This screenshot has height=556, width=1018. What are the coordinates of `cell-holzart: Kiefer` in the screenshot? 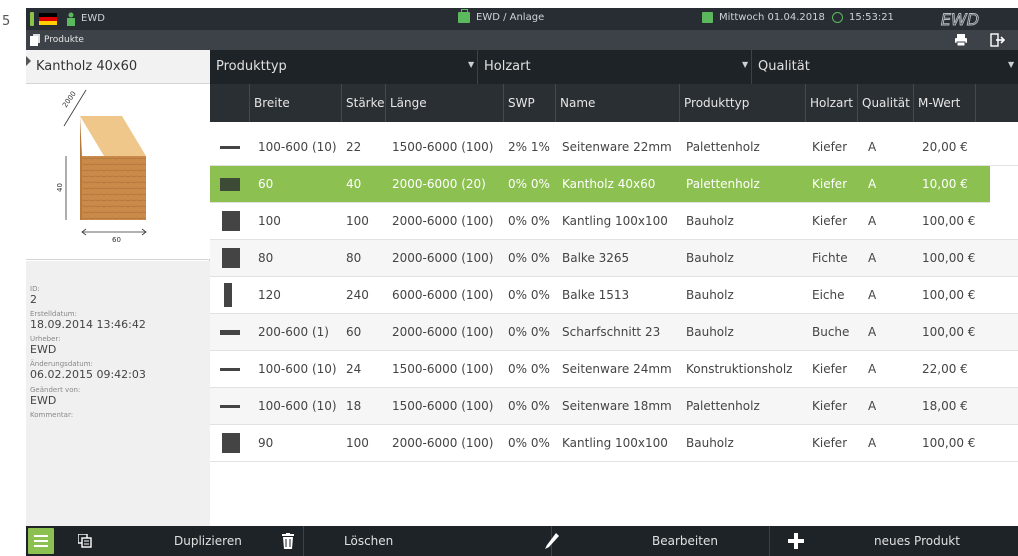 It's located at (830, 221).